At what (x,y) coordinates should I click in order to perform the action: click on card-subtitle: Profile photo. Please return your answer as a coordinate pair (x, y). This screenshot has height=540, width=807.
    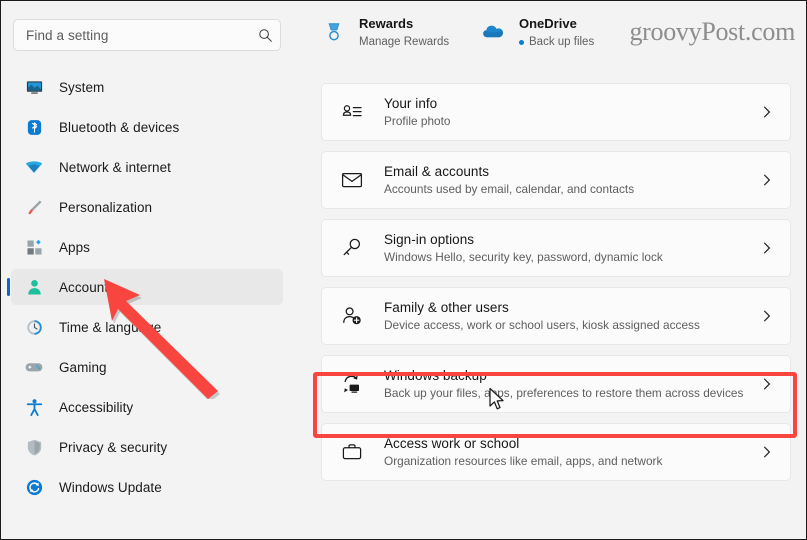
    Looking at the image, I should click on (417, 121).